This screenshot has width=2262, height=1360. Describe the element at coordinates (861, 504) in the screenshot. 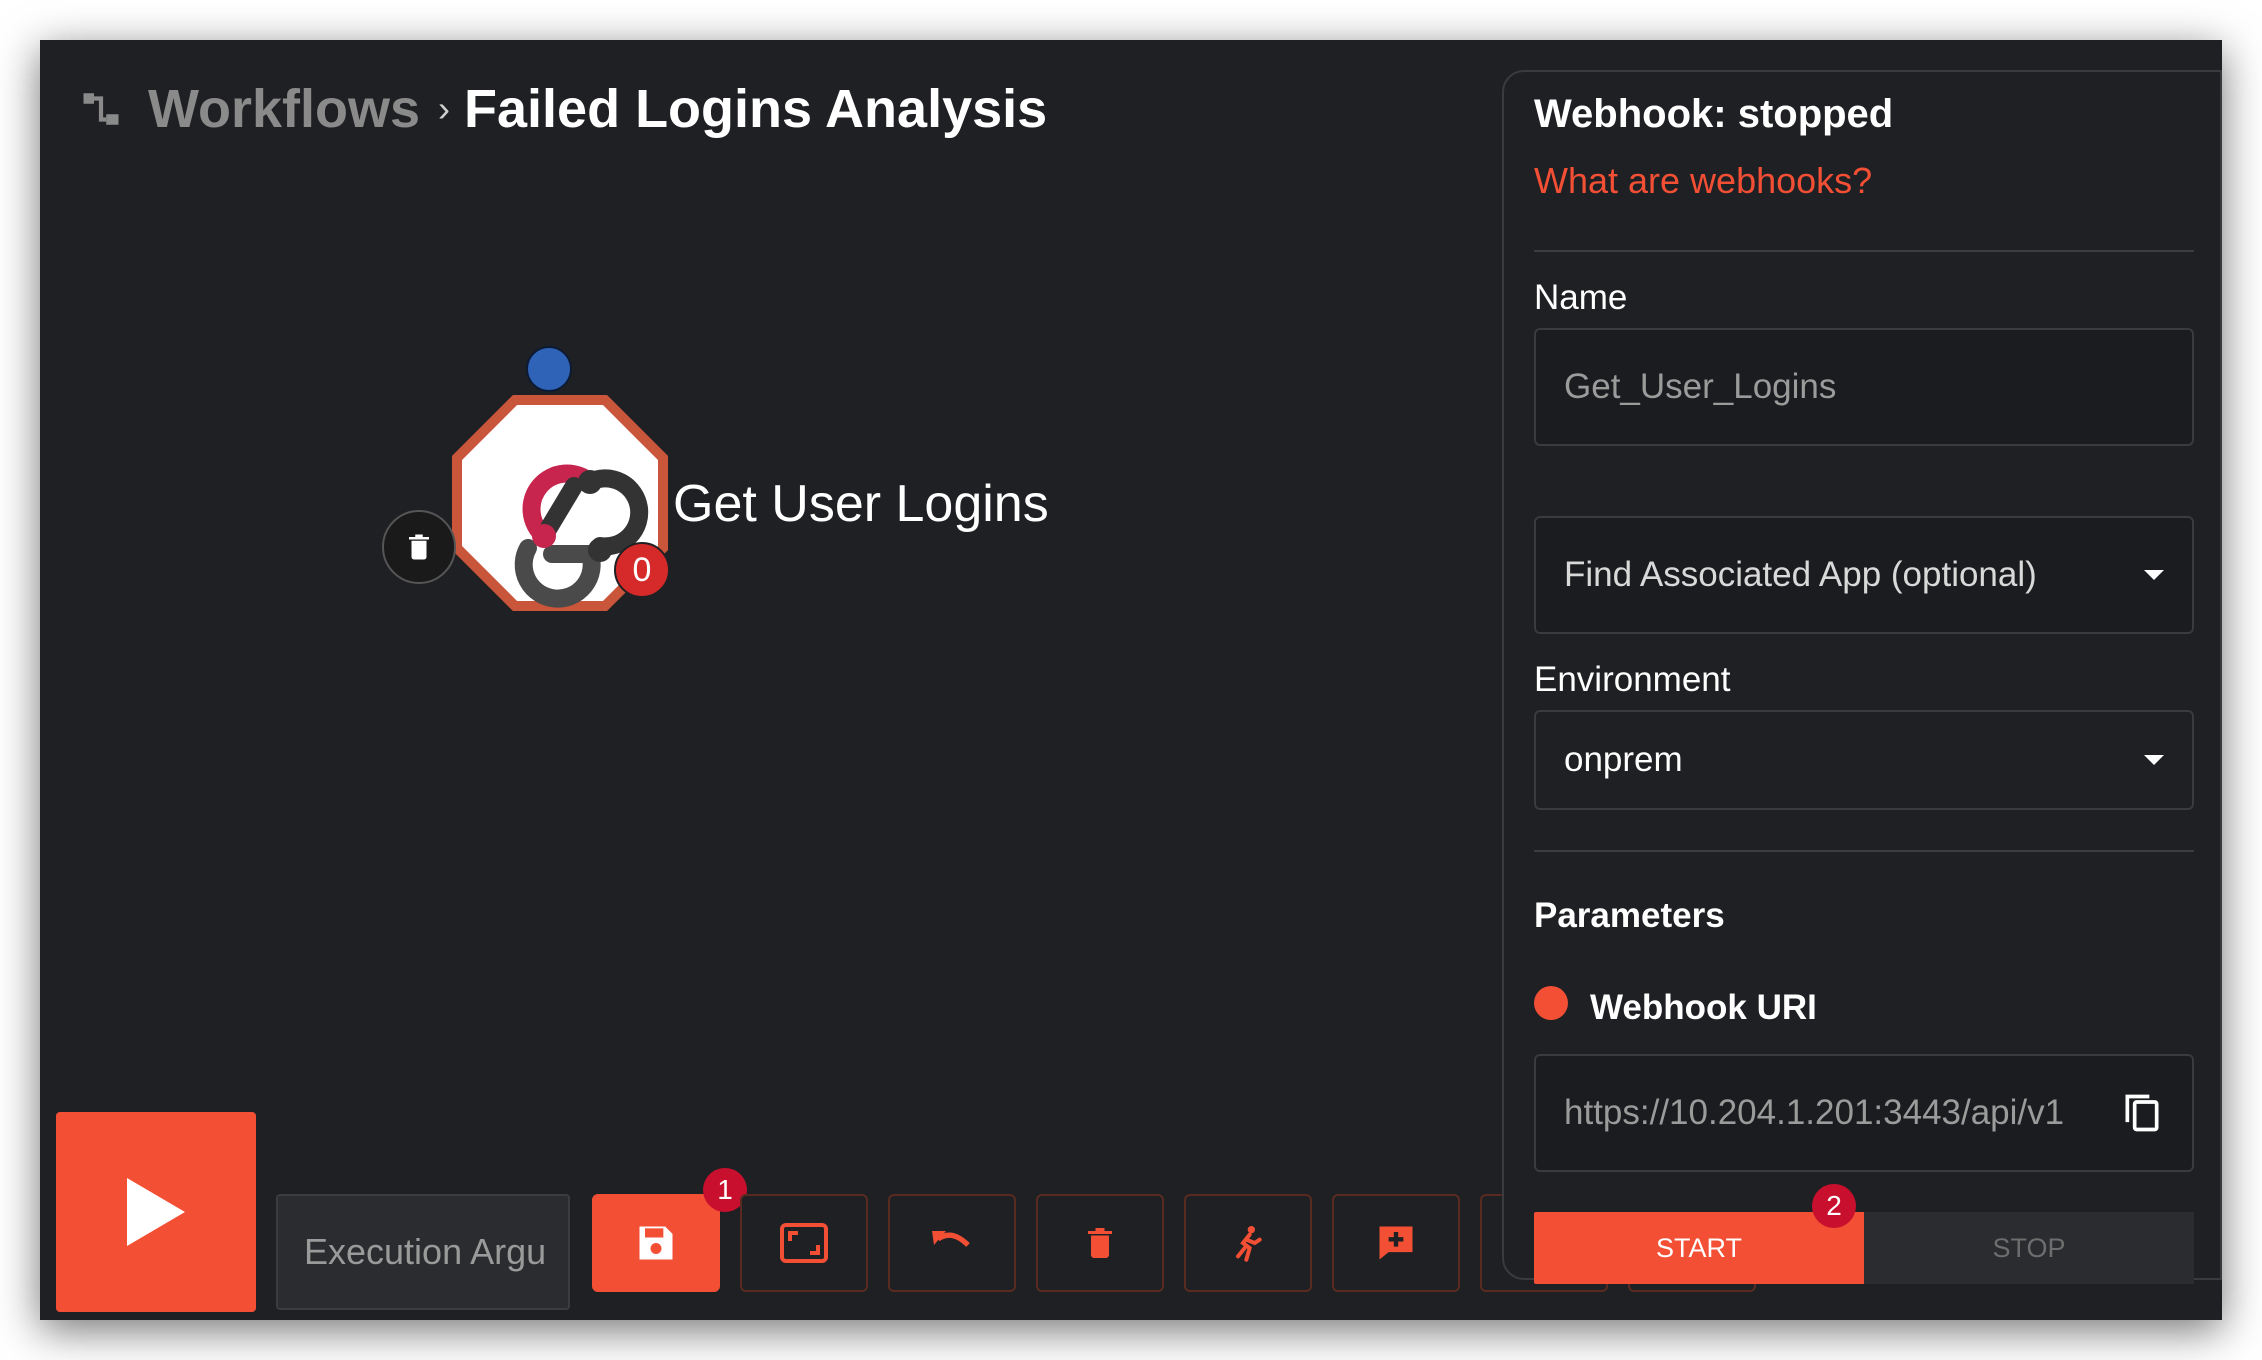

I see `node-label: Get User Logins` at that location.